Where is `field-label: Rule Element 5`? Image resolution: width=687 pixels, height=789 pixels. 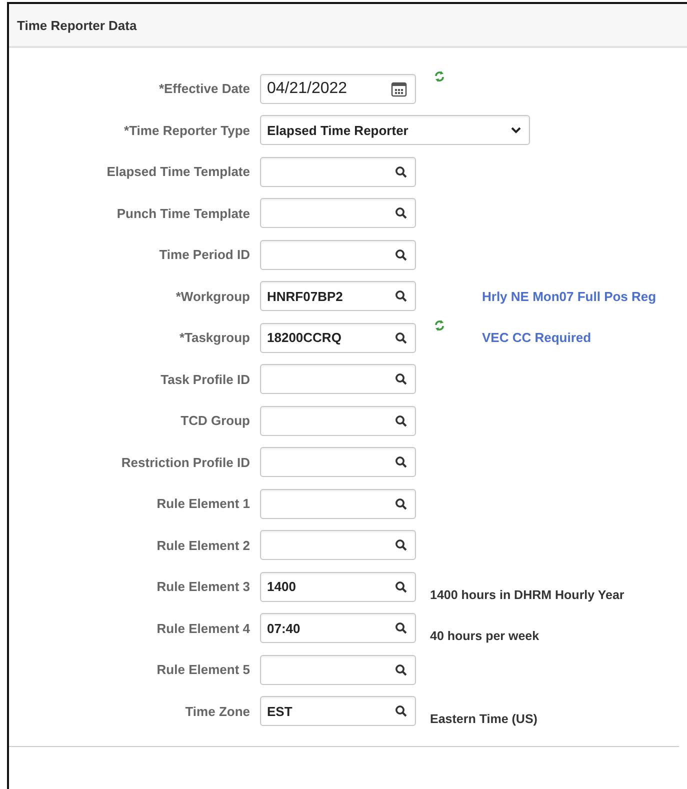
field-label: Rule Element 5 is located at coordinates (203, 670).